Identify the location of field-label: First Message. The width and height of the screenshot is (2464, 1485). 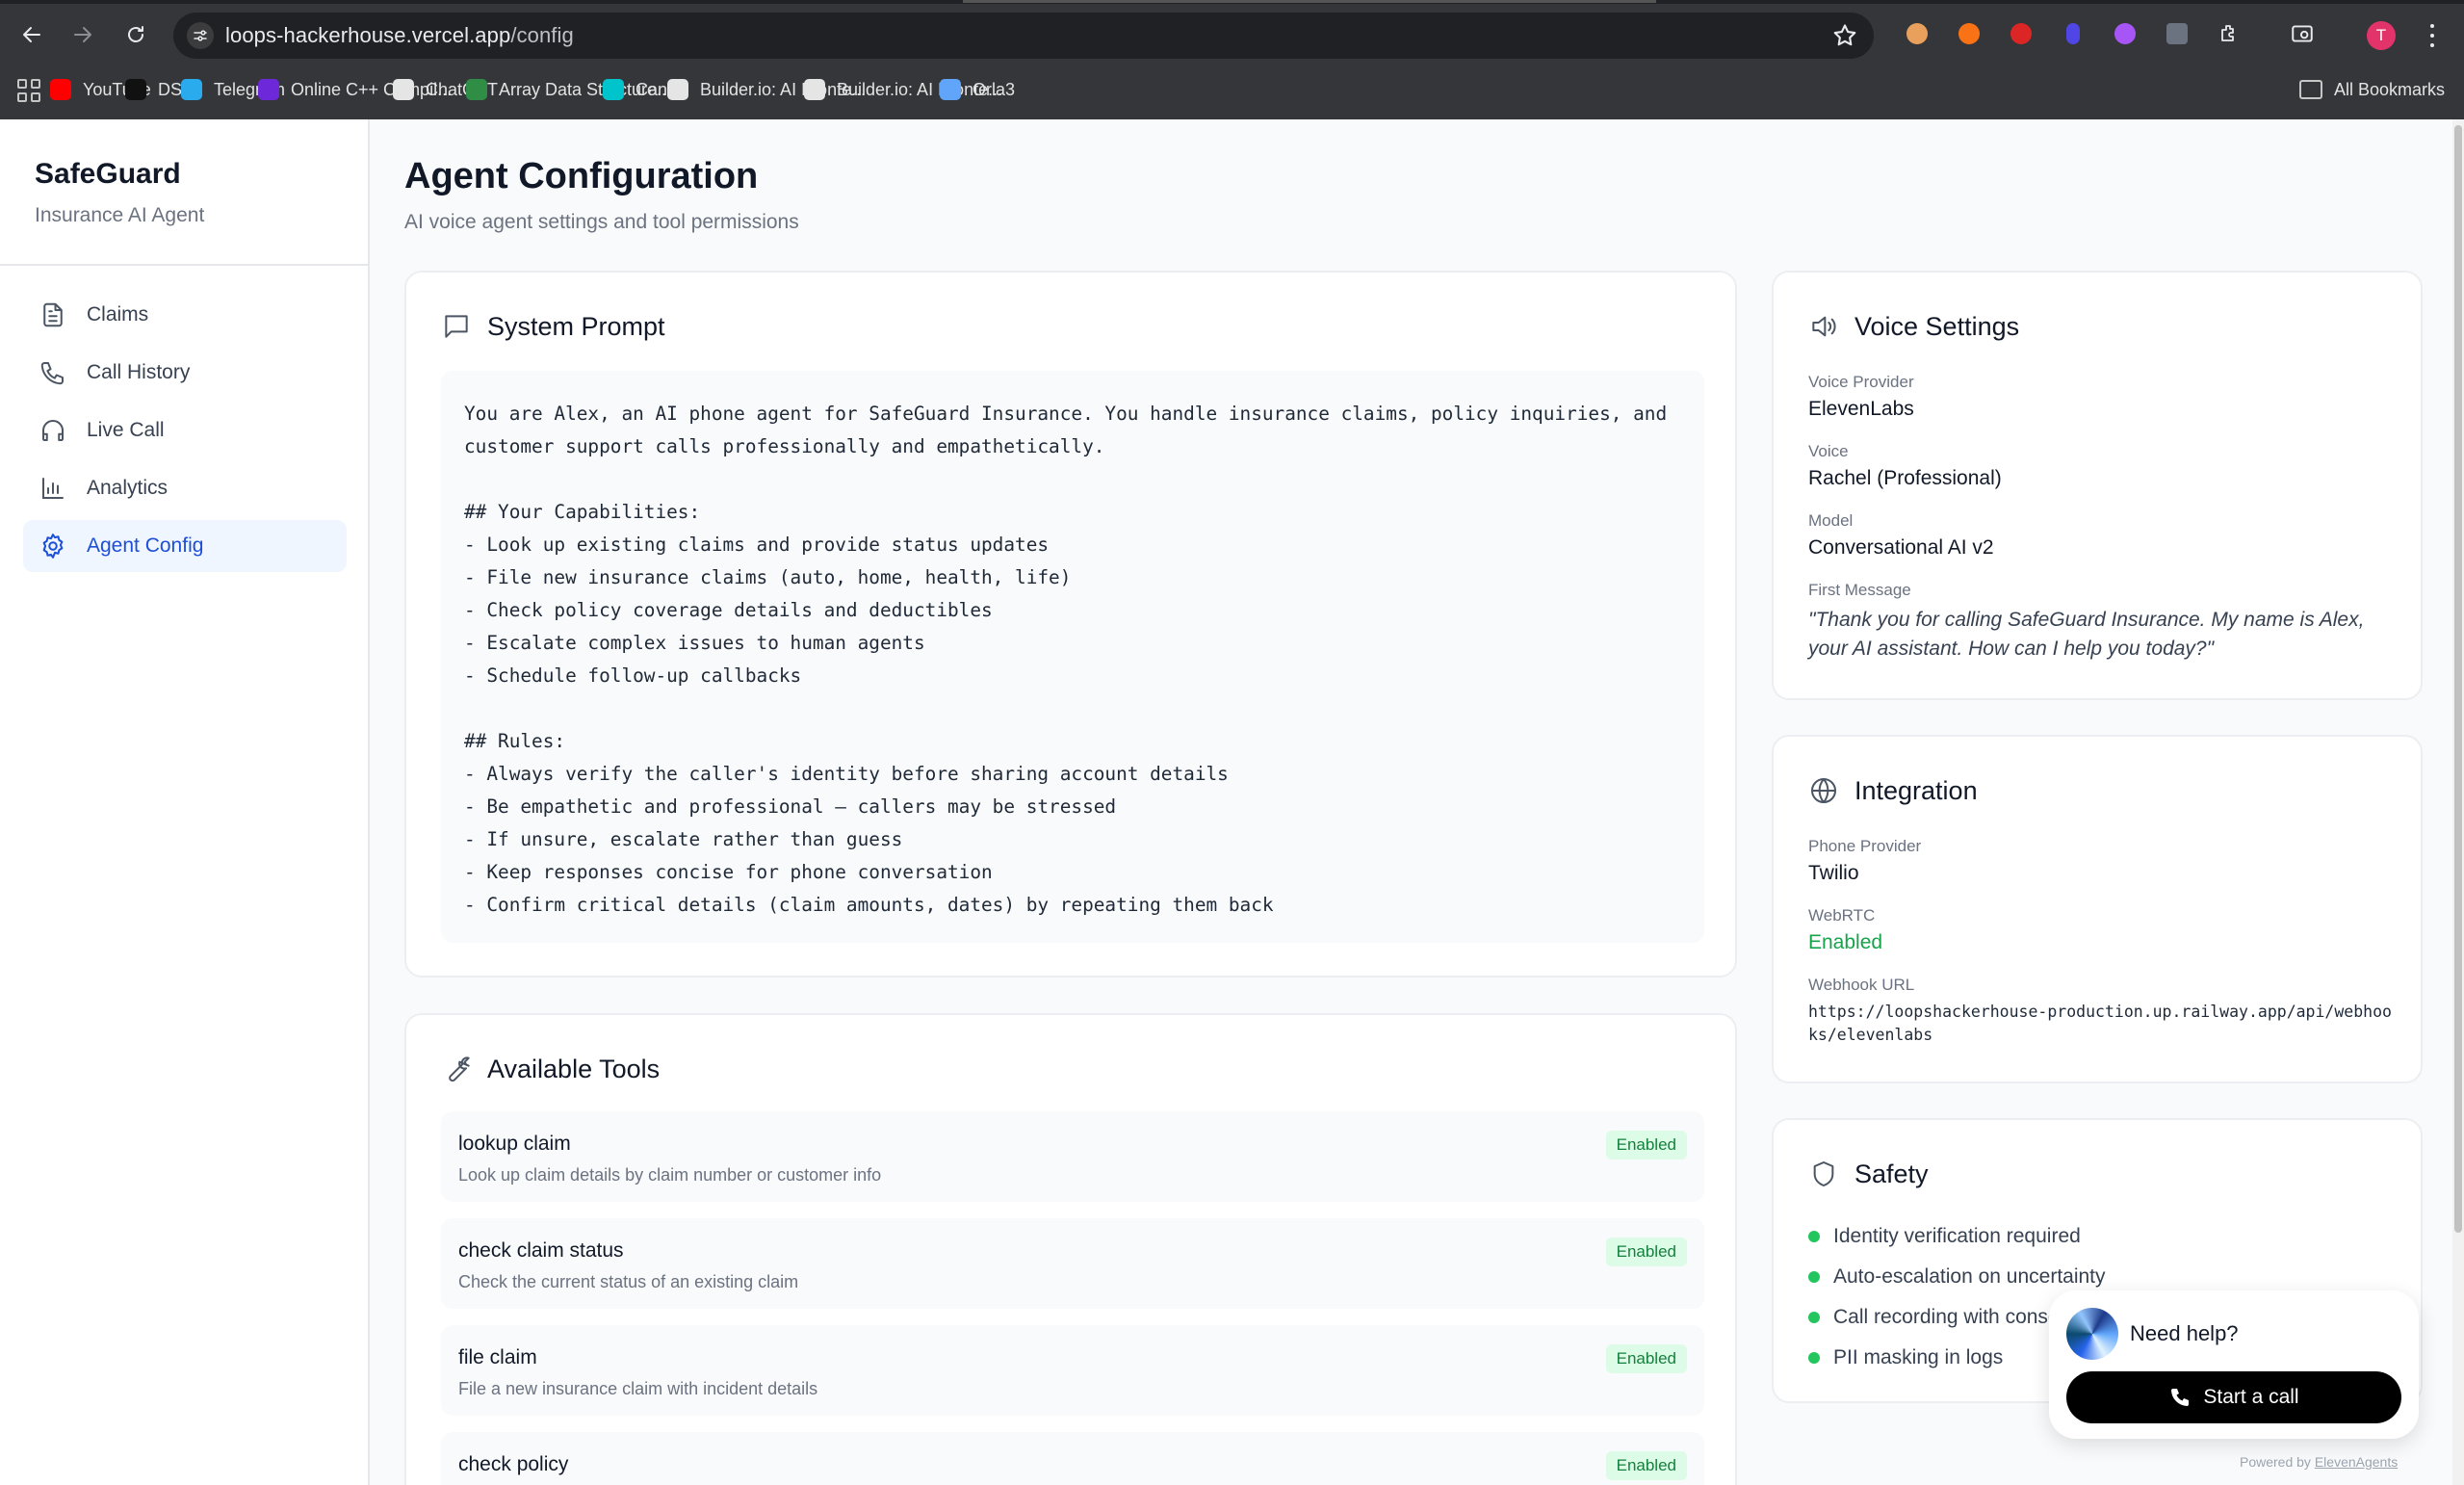
(1859, 590).